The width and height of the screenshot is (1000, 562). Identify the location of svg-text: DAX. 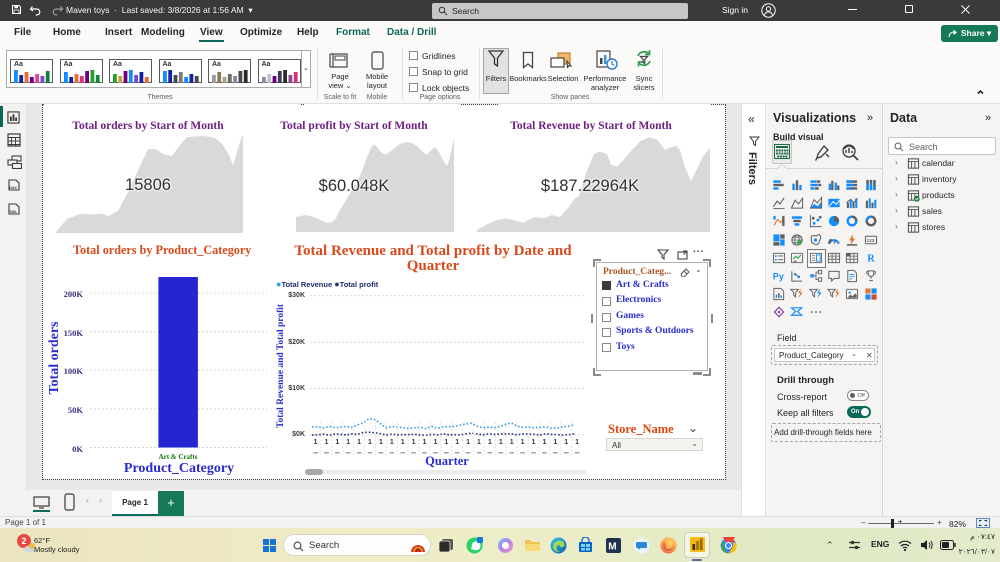
(13, 188).